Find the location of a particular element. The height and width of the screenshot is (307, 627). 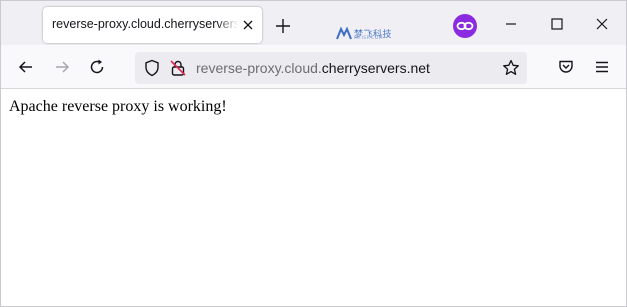

active-tab: reverse-proxy.cloud.cherryservers.net is located at coordinates (152, 25).